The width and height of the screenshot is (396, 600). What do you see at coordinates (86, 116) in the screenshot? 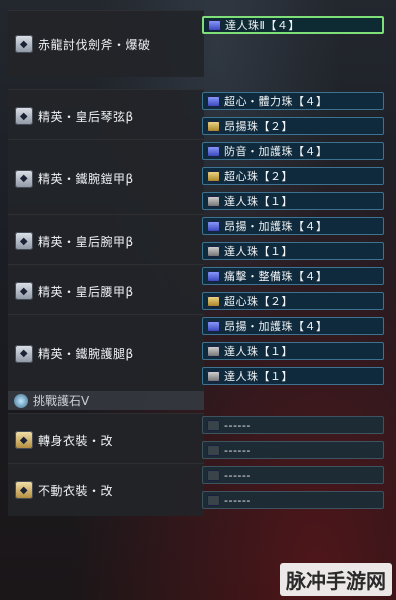
I see `equipment-name: 精英・皇后琴弦β` at bounding box center [86, 116].